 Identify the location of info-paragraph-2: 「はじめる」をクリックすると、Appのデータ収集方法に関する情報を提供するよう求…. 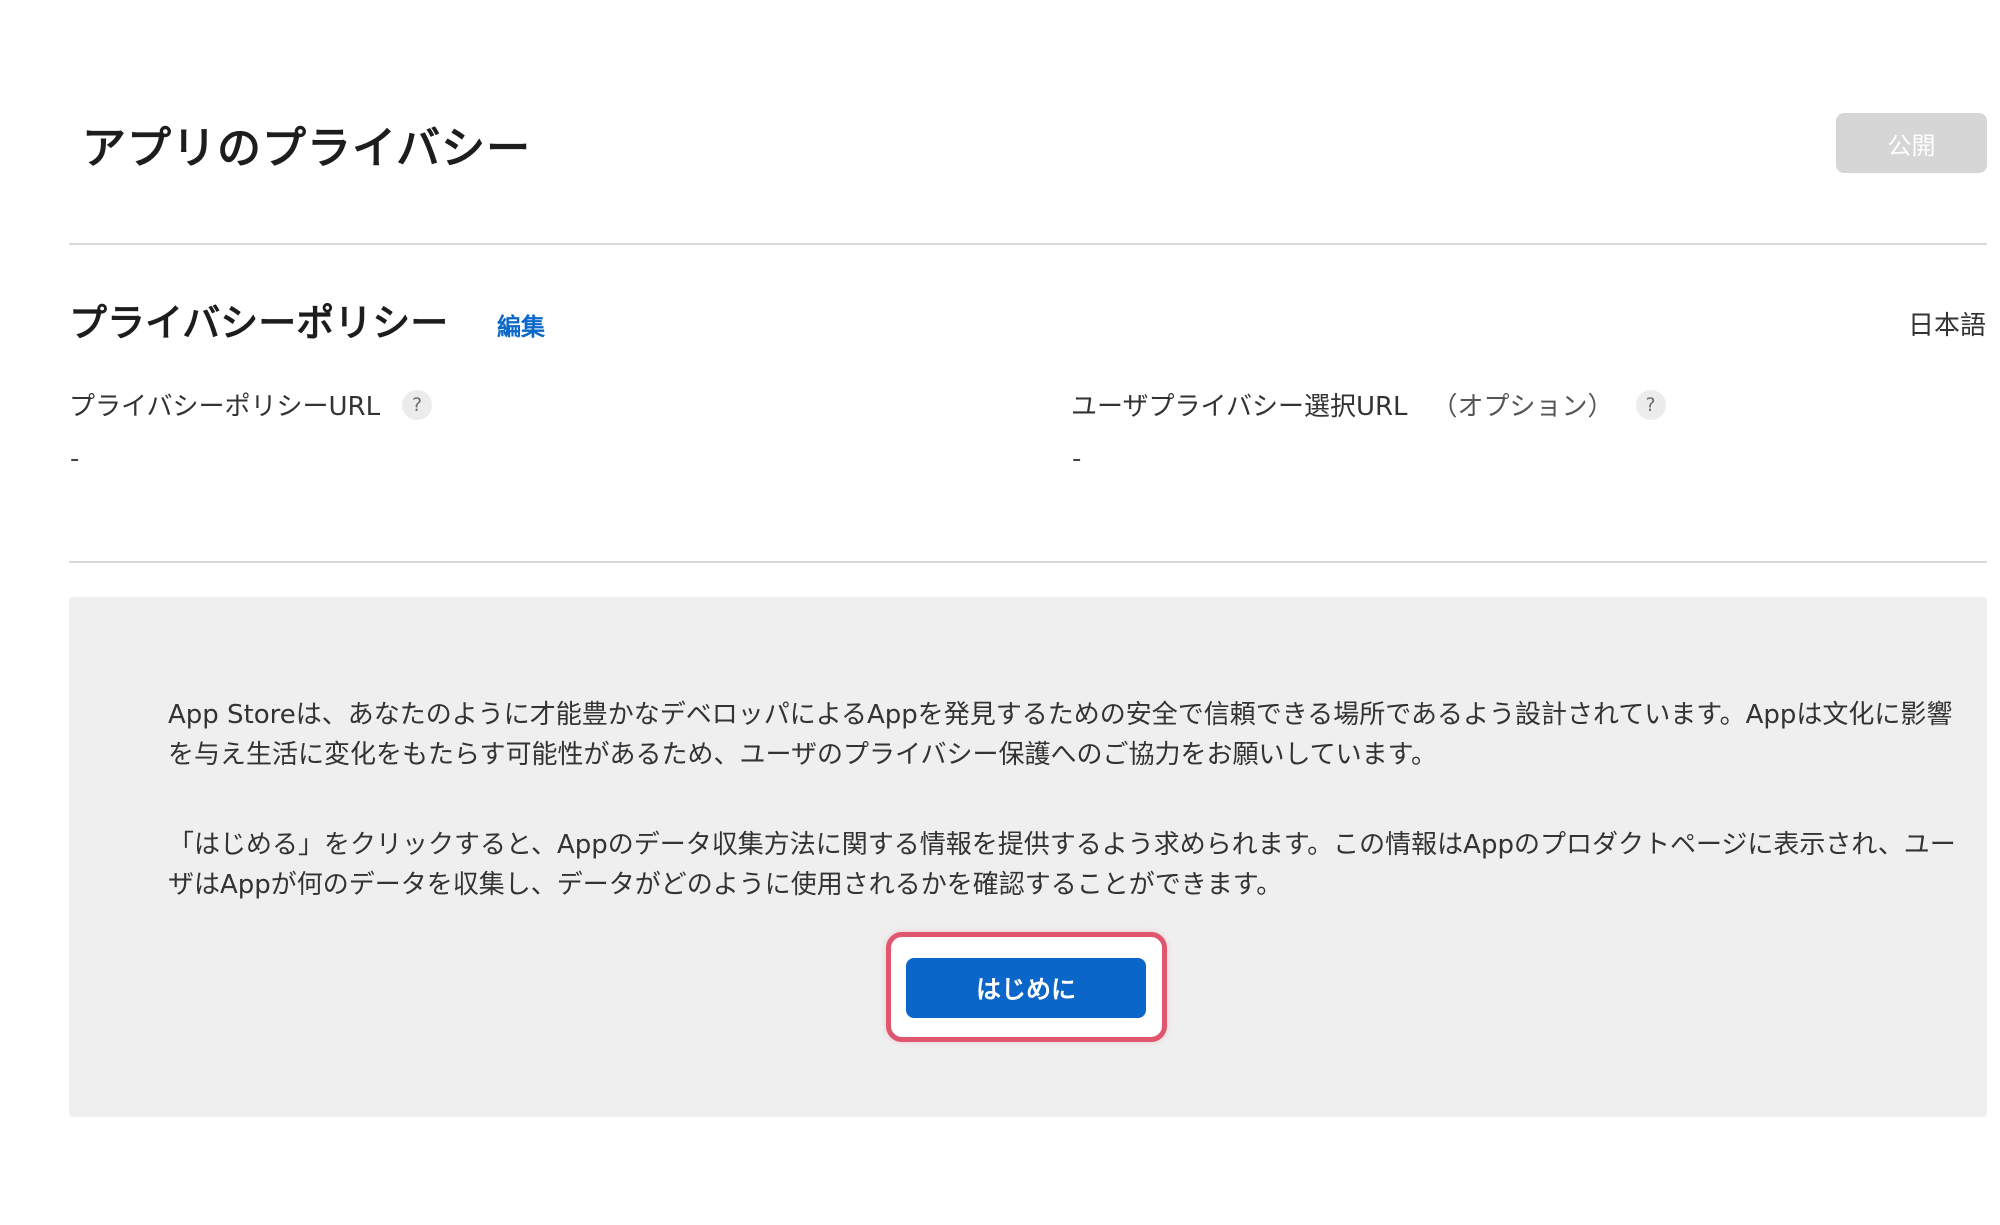
(1062, 865).